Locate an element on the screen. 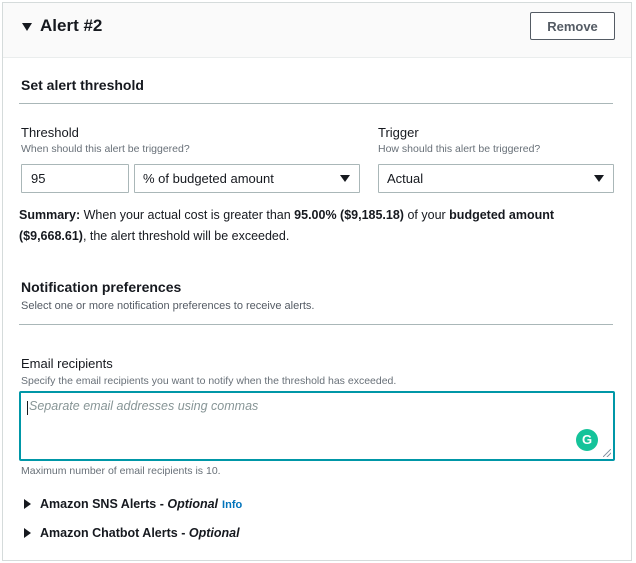 This screenshot has height=563, width=636. grammarly-icon: G is located at coordinates (587, 440).